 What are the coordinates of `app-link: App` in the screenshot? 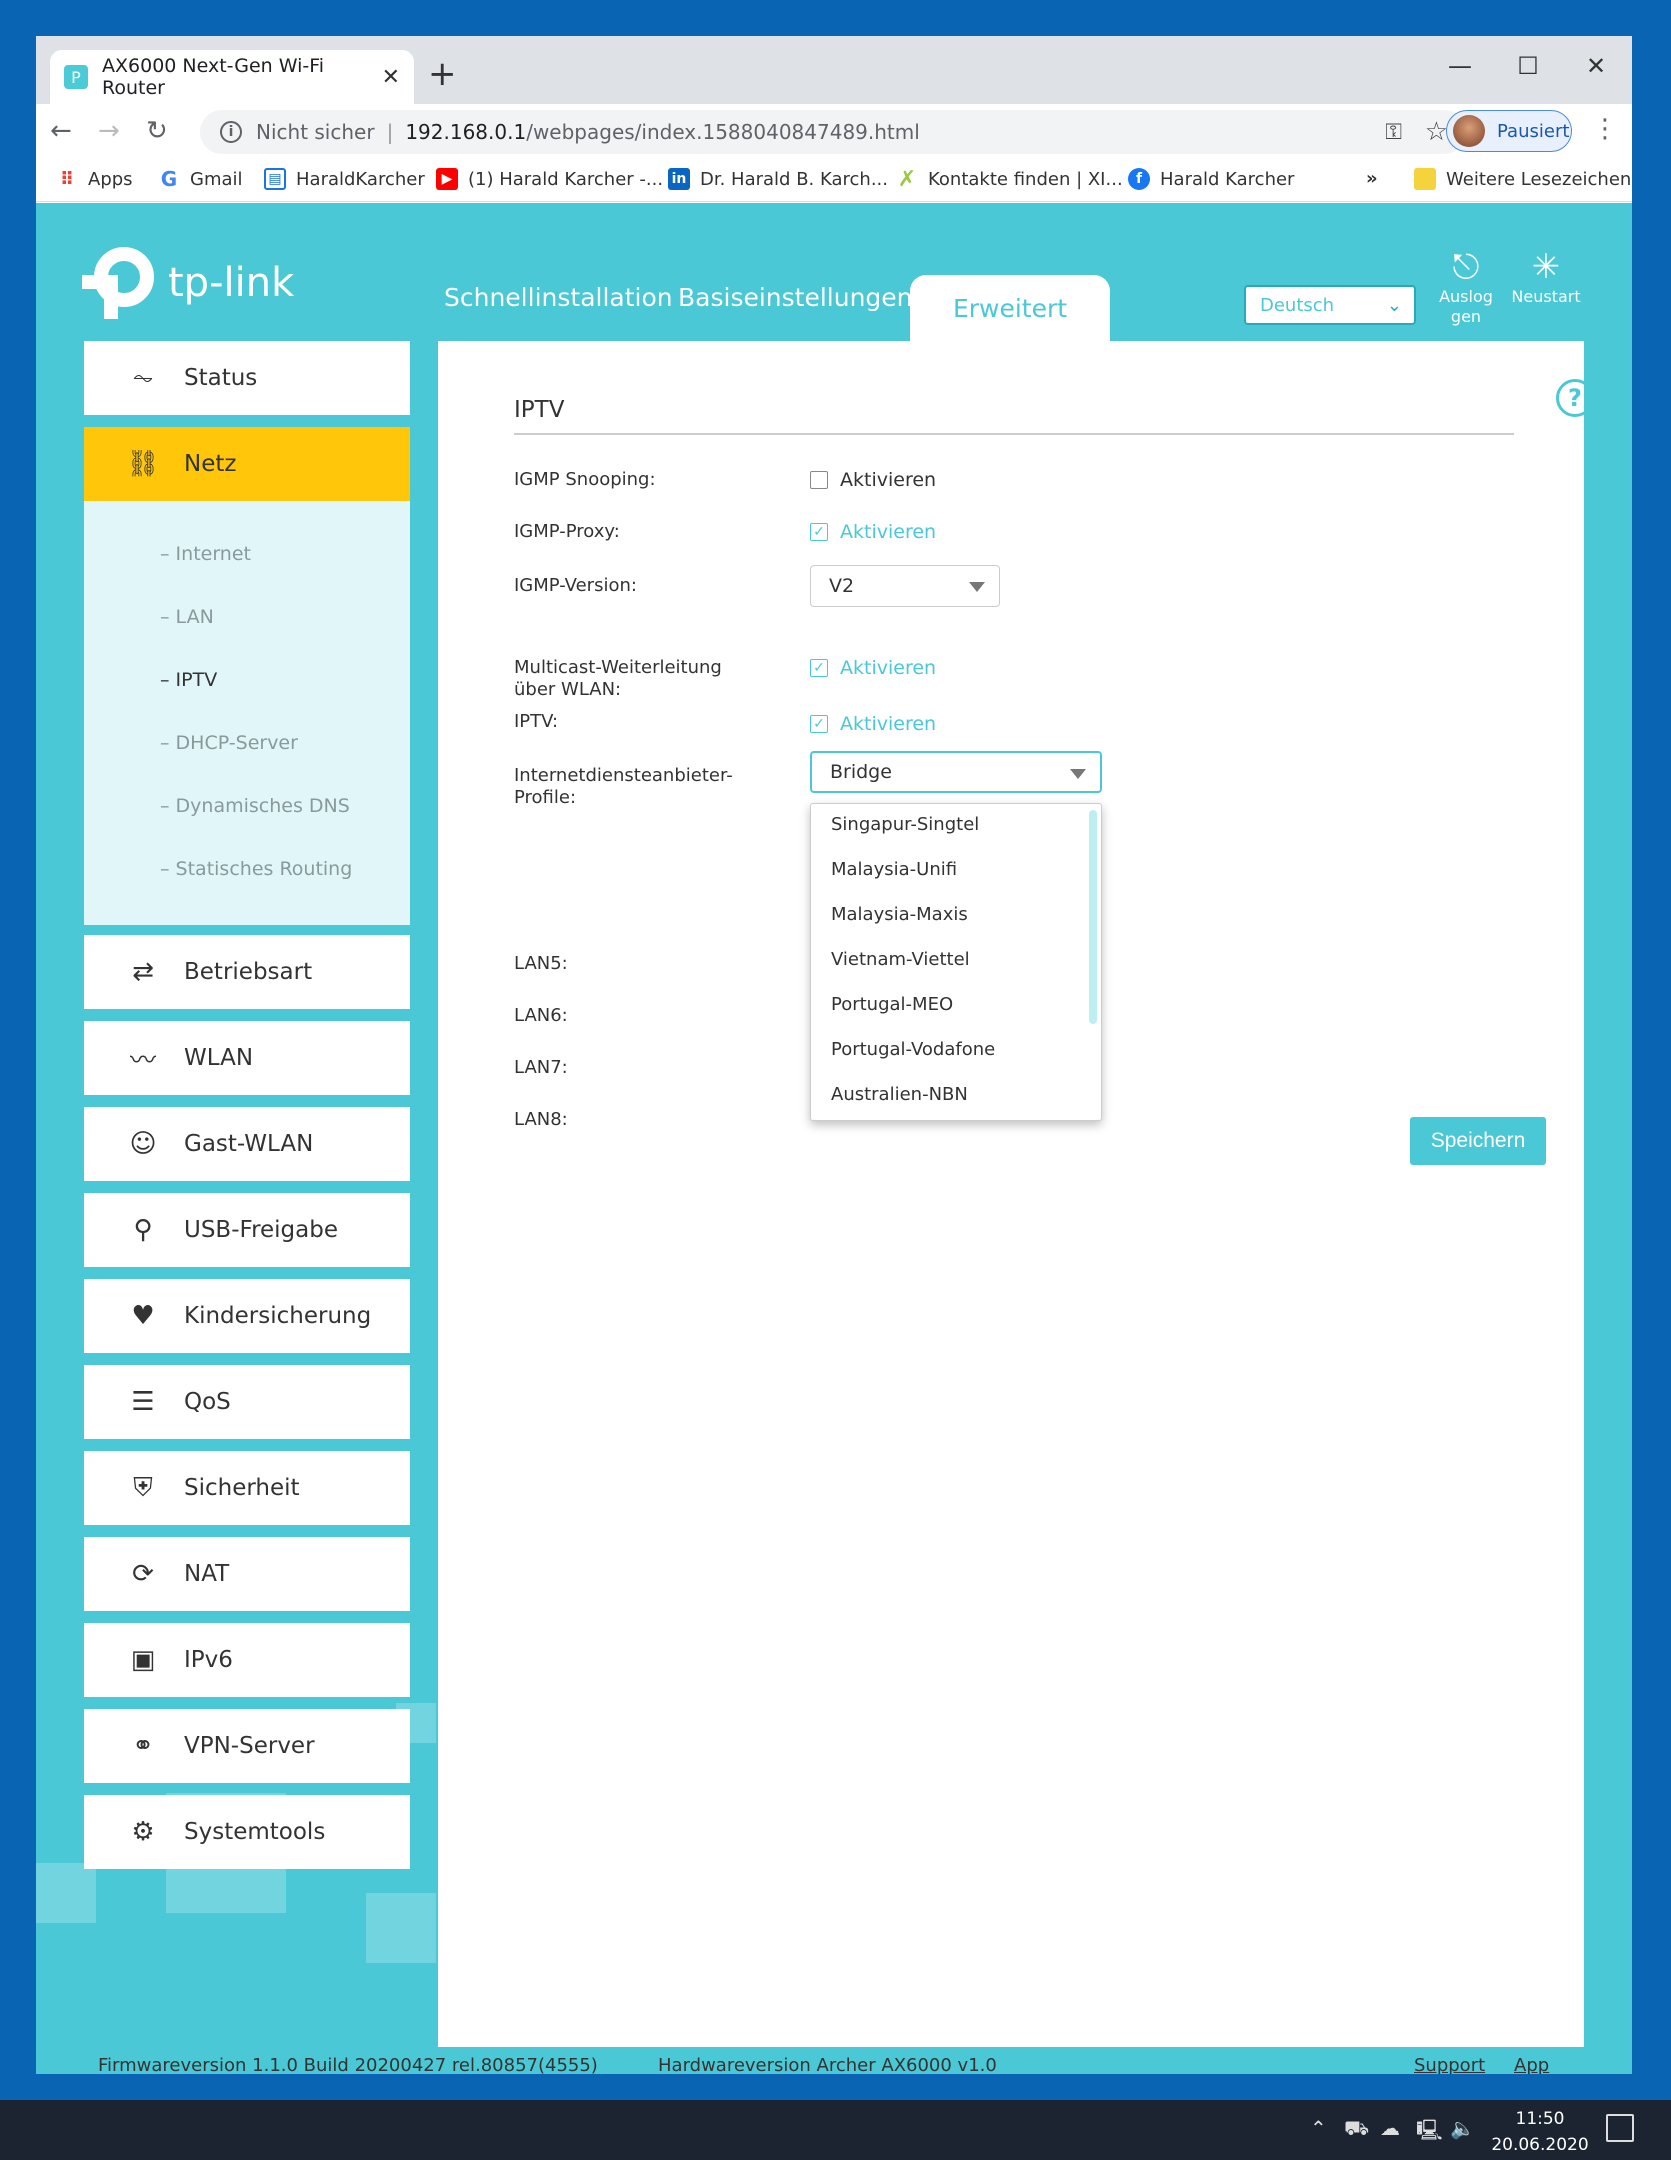 It's located at (1531, 2064).